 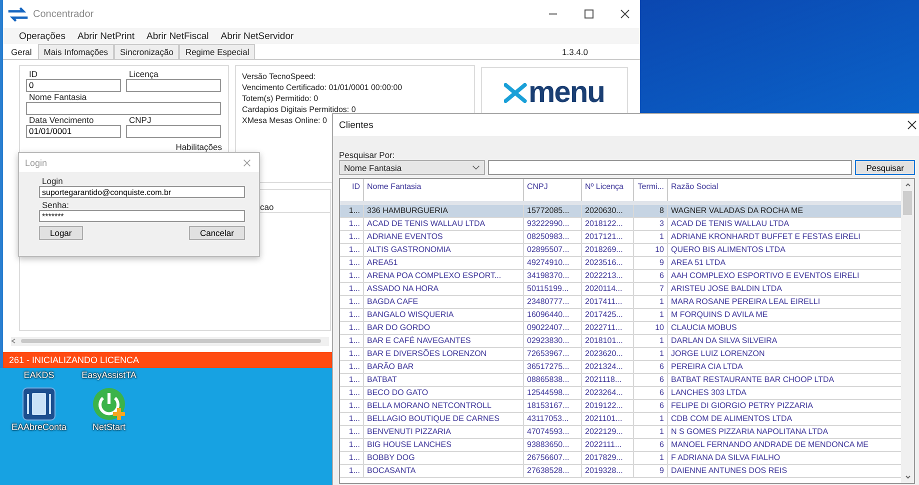 I want to click on arrows-icon, so click(x=18, y=14).